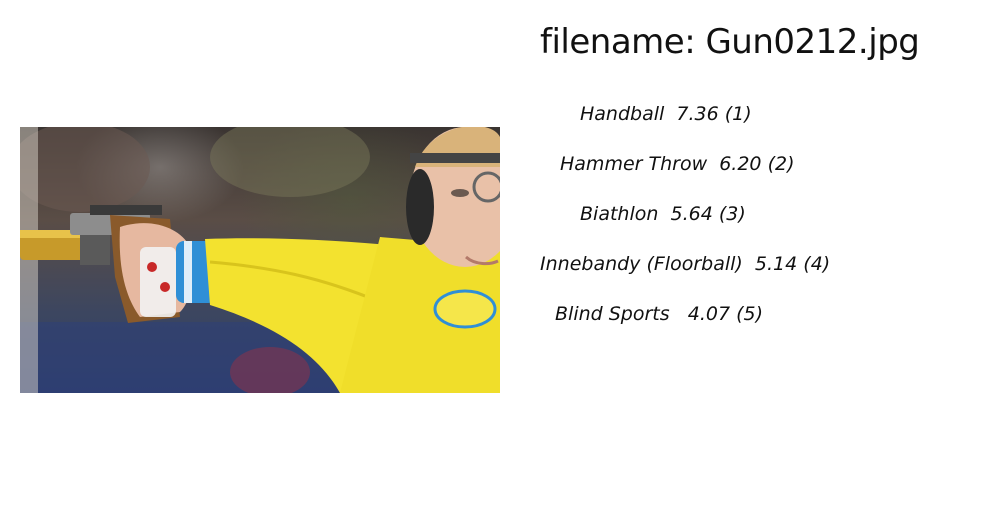 This screenshot has width=1000, height=520. What do you see at coordinates (697, 114) in the screenshot?
I see `result-score: 7.36` at bounding box center [697, 114].